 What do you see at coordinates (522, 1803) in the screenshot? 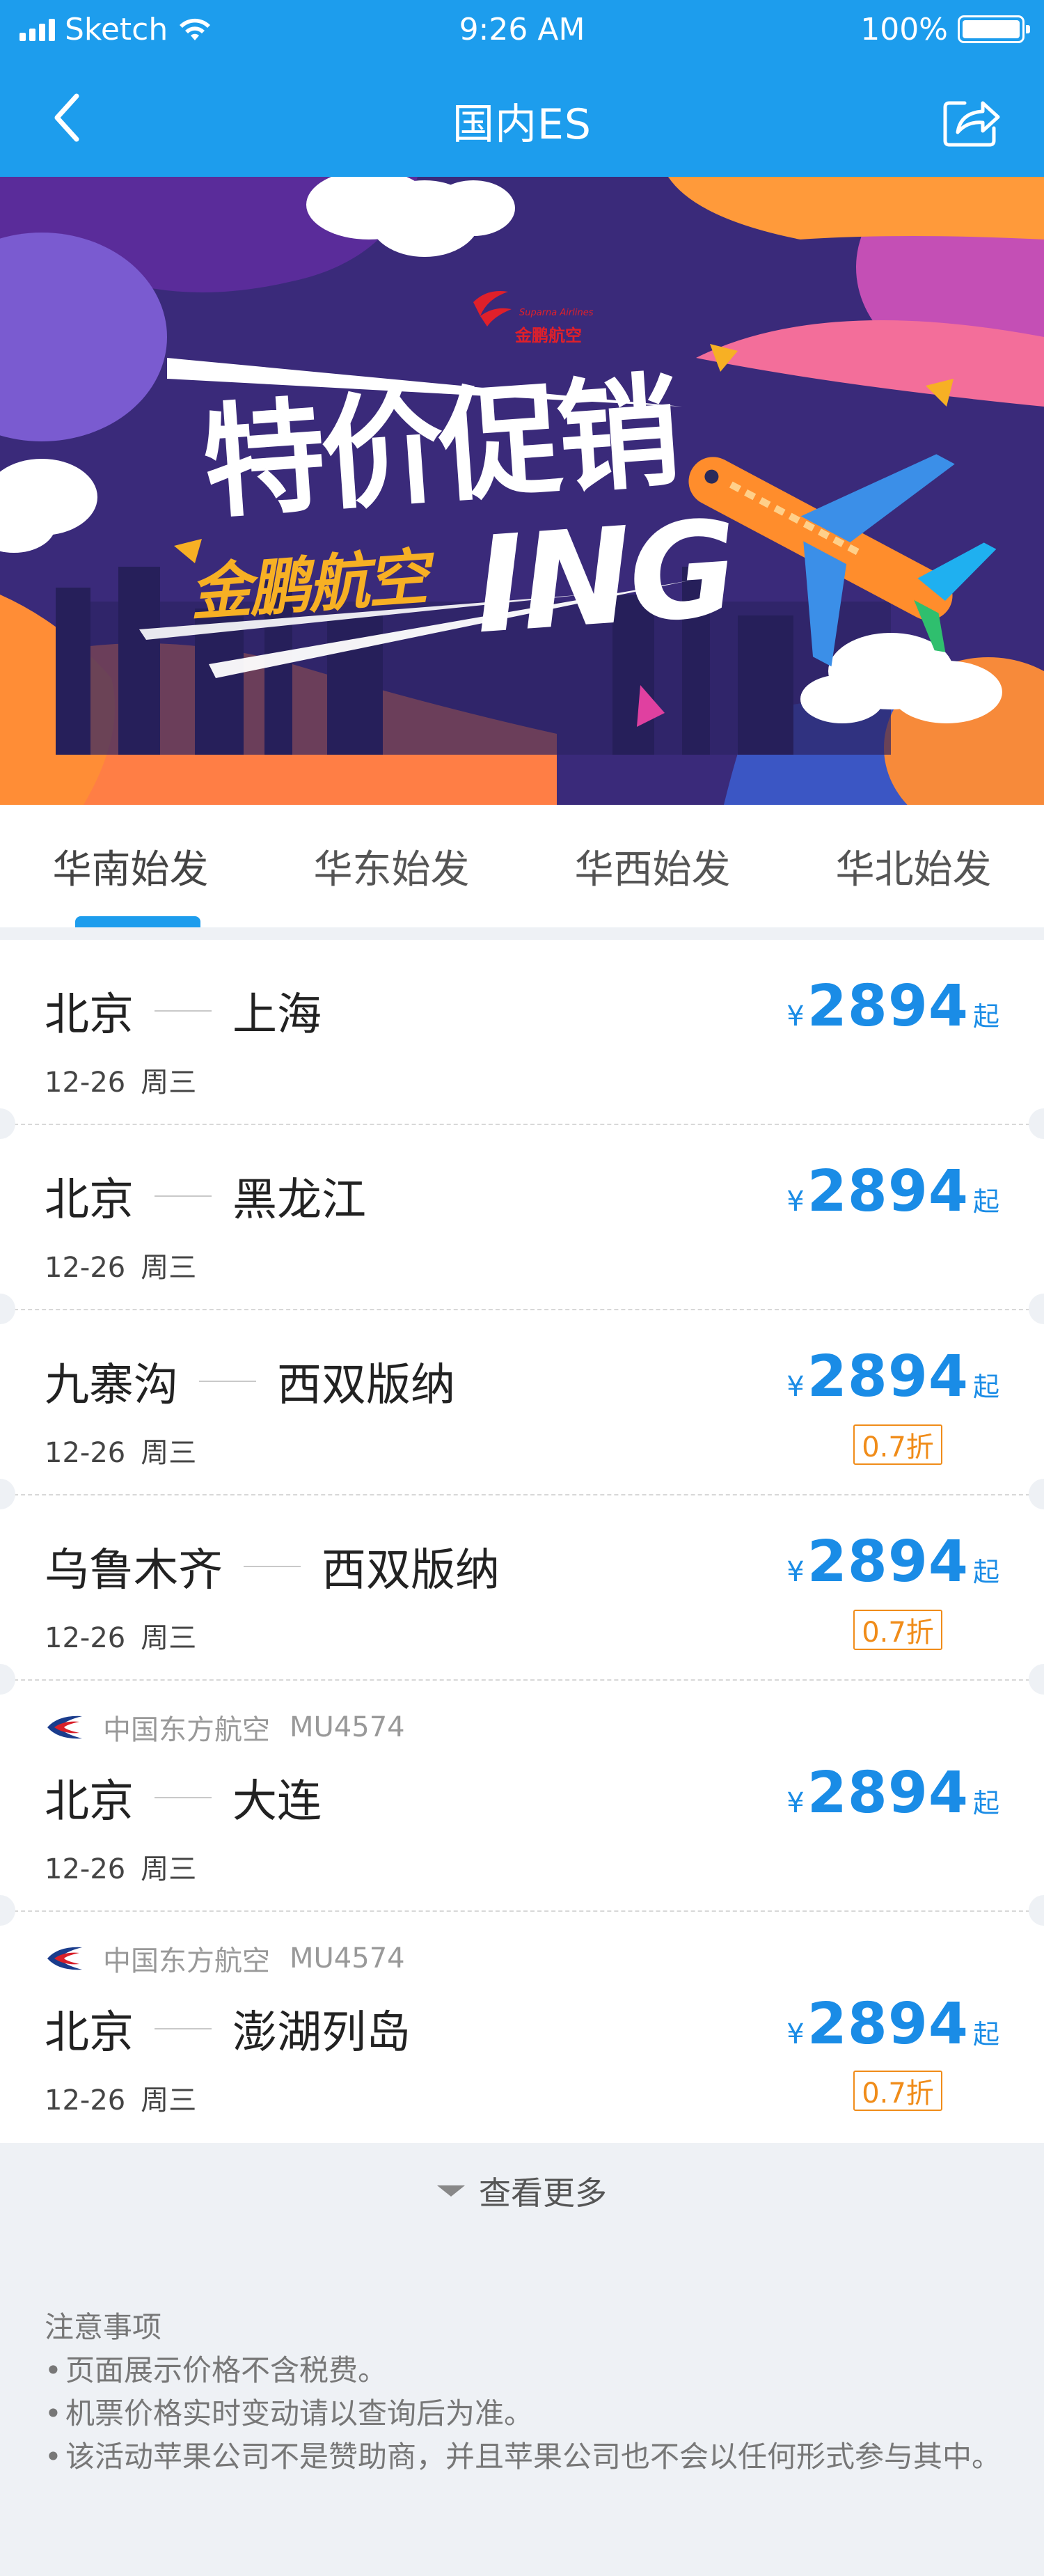
I see `route-card: 中国东方航空 MU4574 北京 大连 12-26 周三 ¥ 2894 起` at bounding box center [522, 1803].